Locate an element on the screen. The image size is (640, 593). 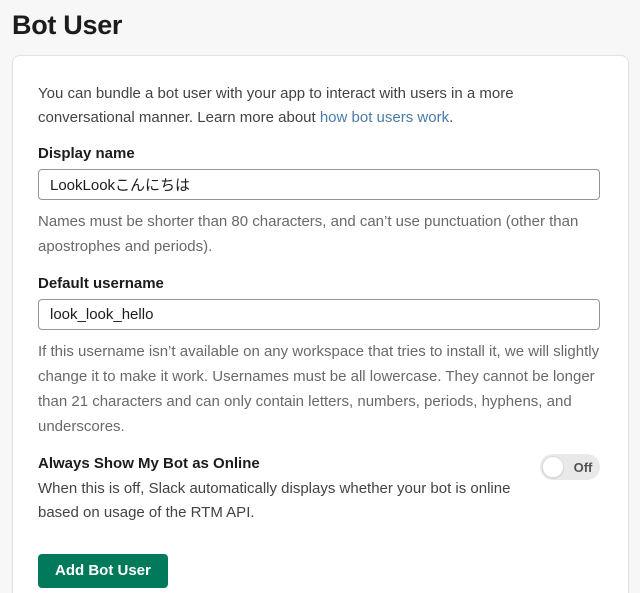
display-name-label: Display name is located at coordinates (86, 153).